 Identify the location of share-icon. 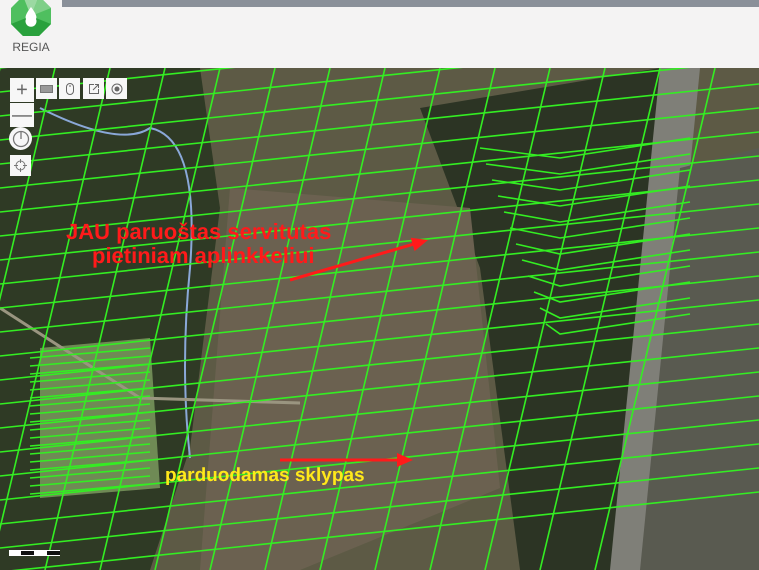
(93, 88).